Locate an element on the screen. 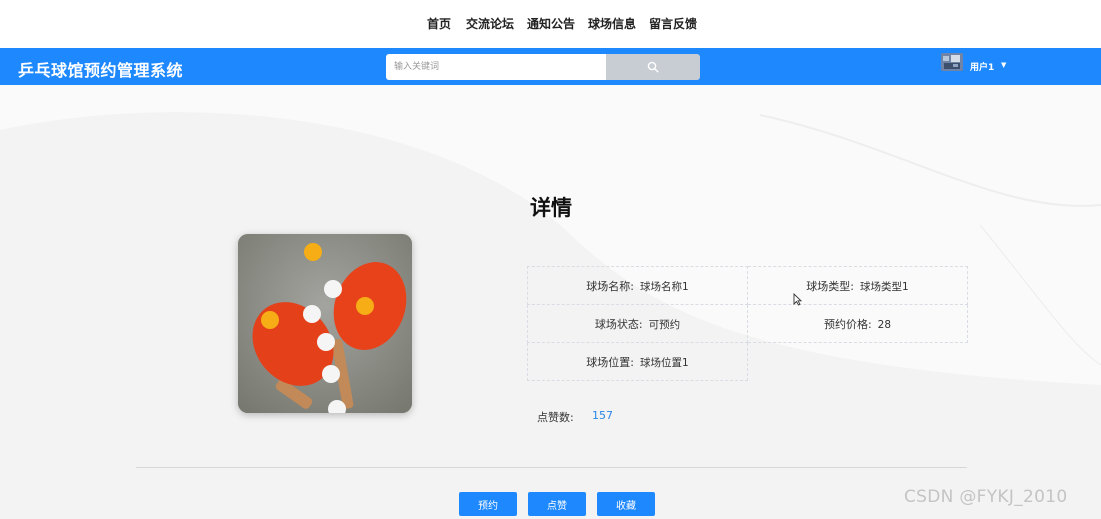  empty-cell is located at coordinates (858, 362).